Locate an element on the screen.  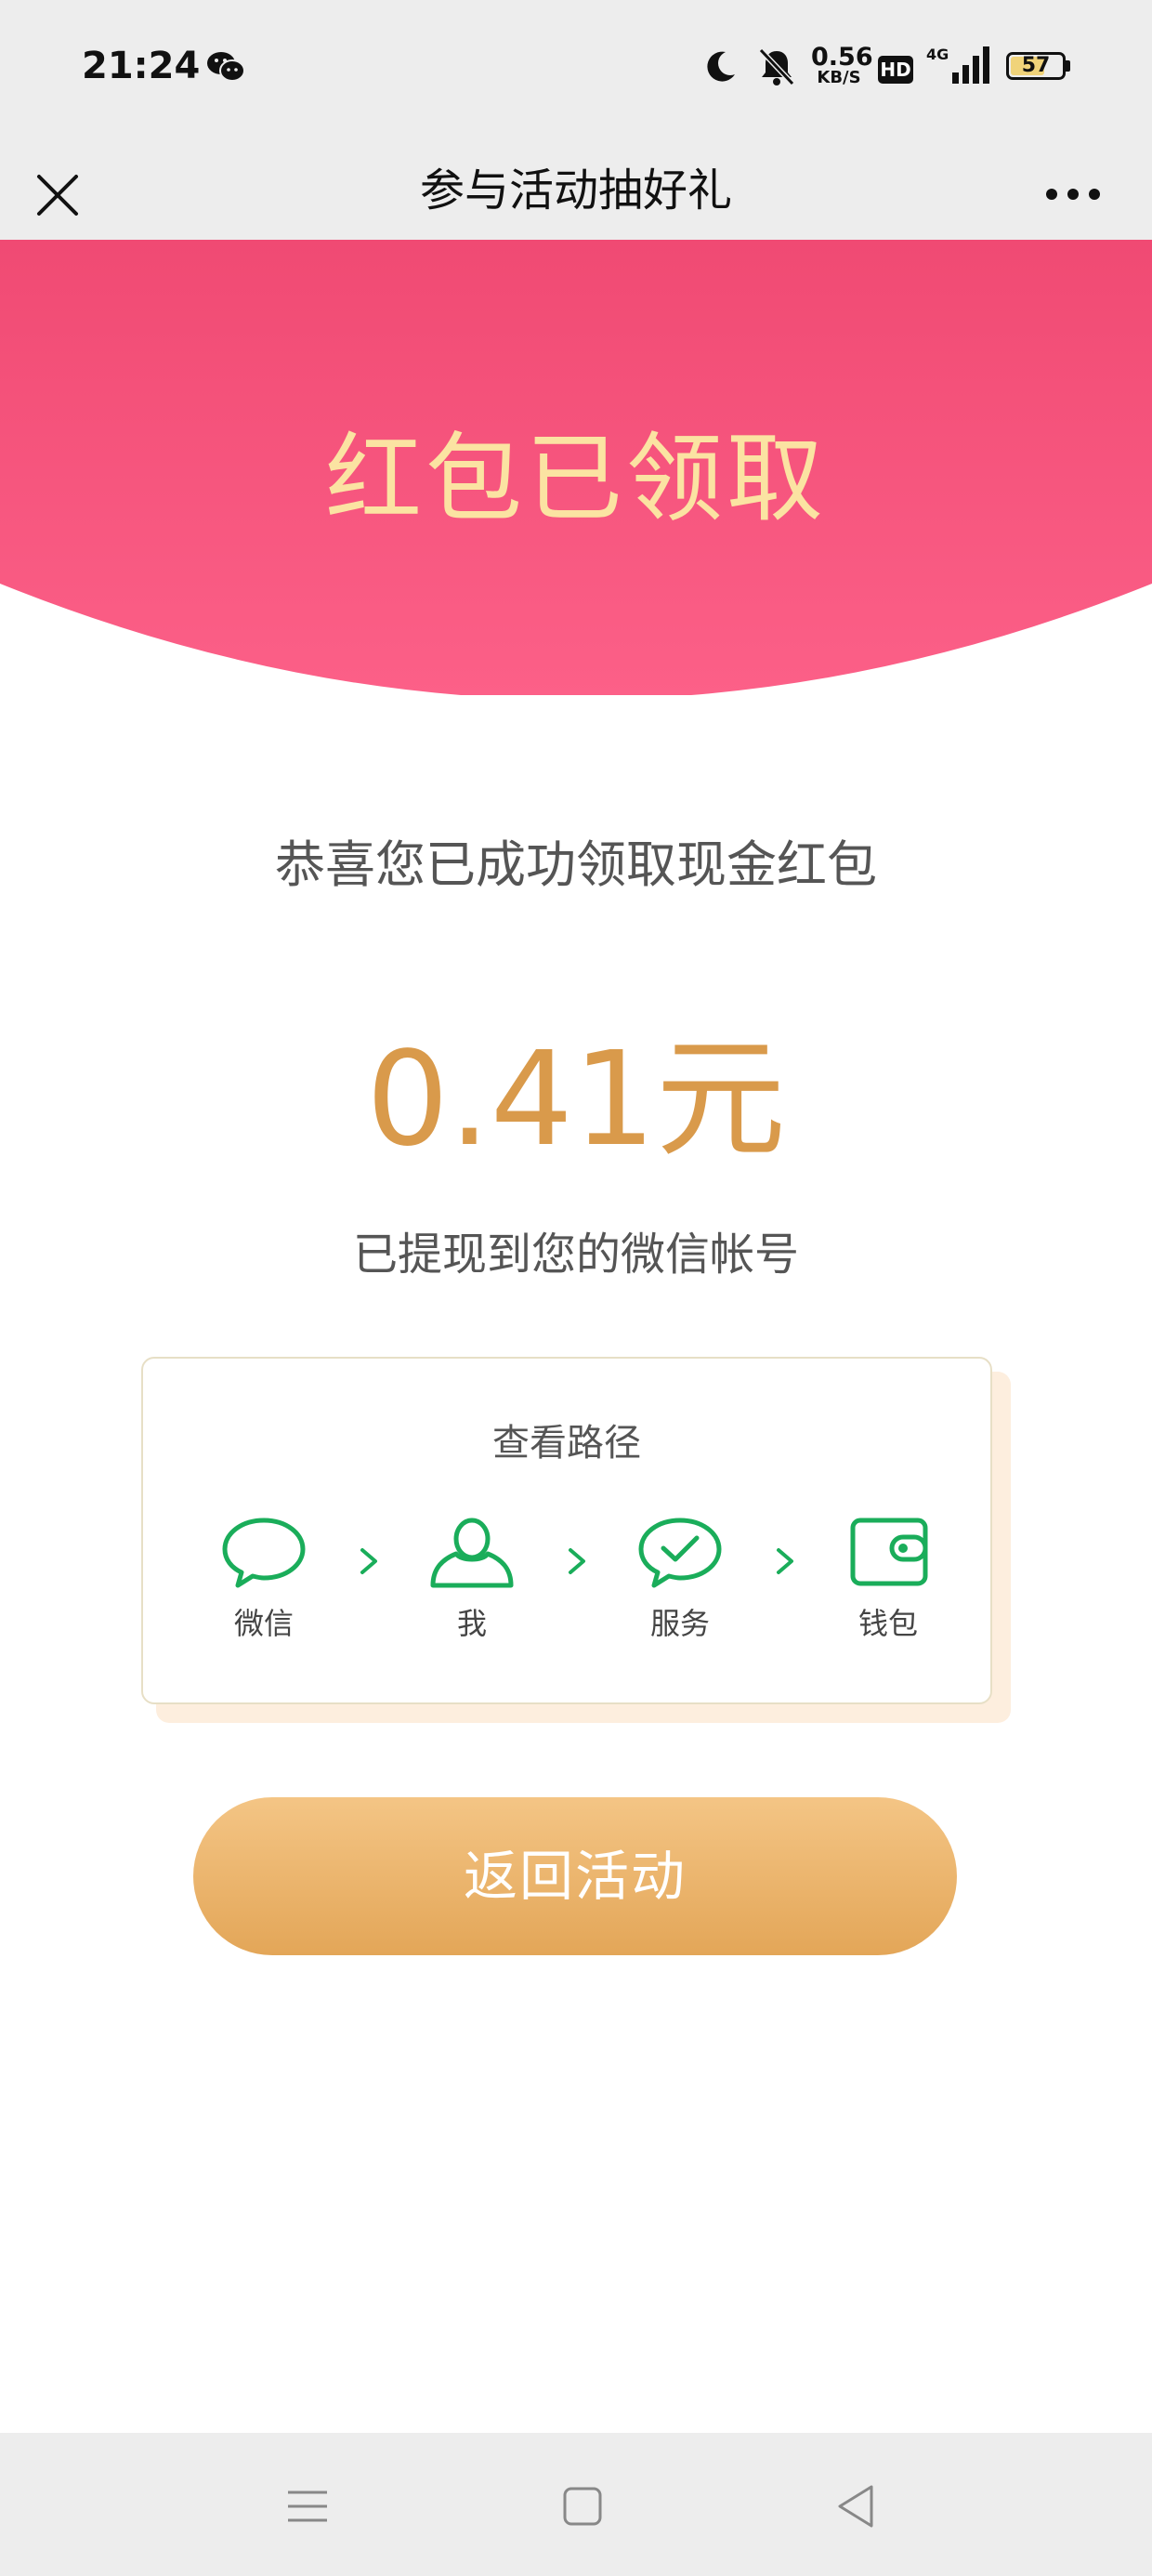
network-speed: 0.56 KB/S is located at coordinates (842, 65).